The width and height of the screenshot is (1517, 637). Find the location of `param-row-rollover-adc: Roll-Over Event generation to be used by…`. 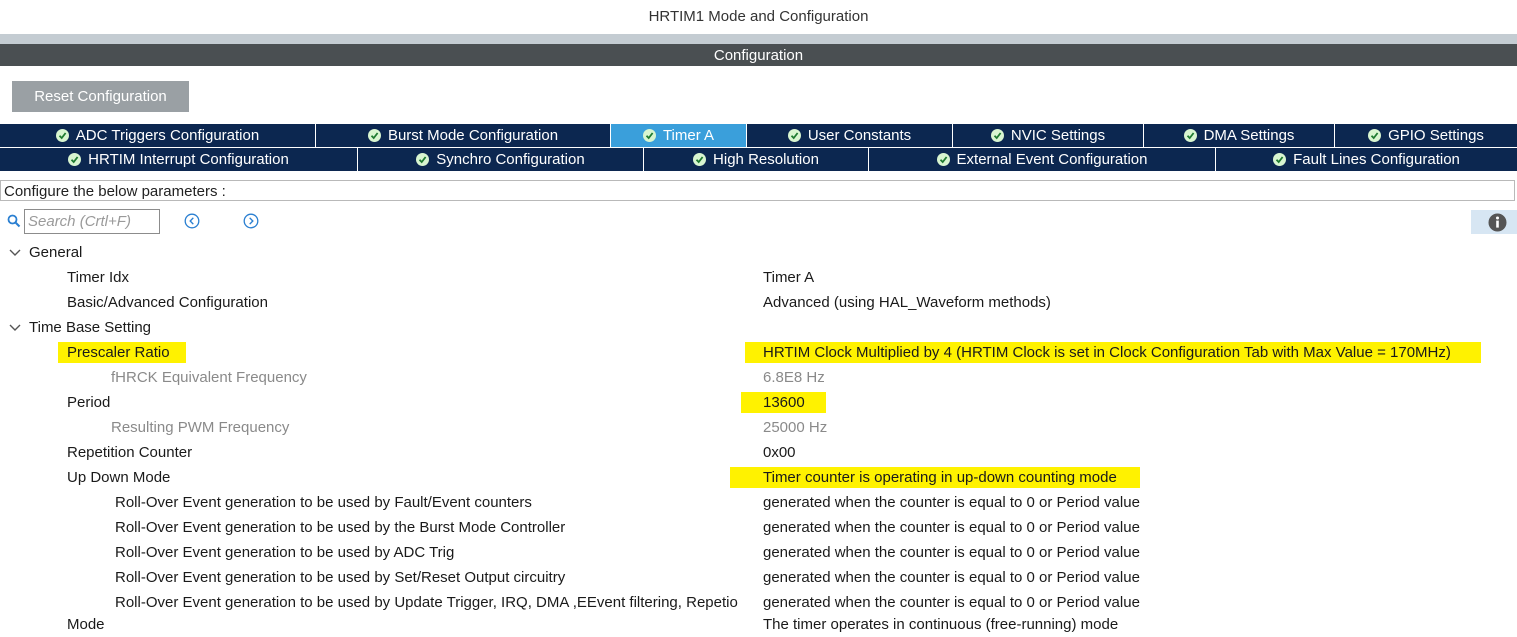

param-row-rollover-adc: Roll-Over Event generation to be used by… is located at coordinates (758, 552).